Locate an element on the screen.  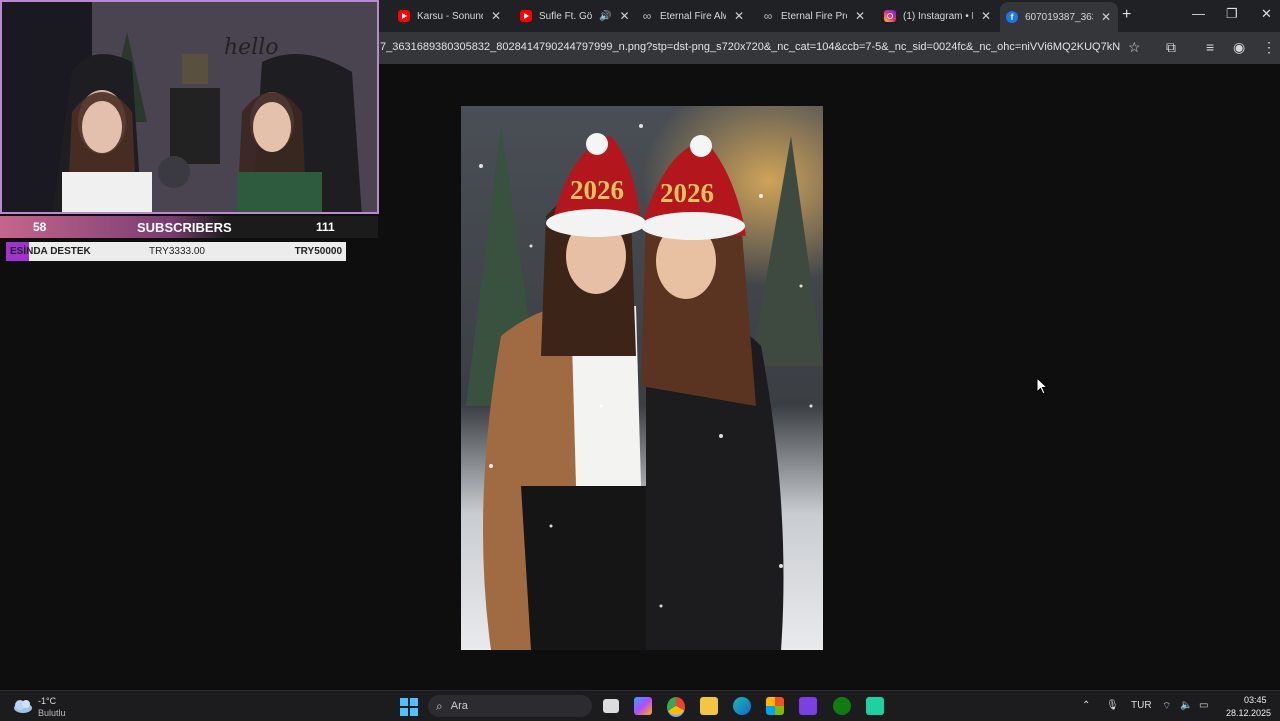
subscriber-label: SUBSCRIBERS is located at coordinates (184, 227).